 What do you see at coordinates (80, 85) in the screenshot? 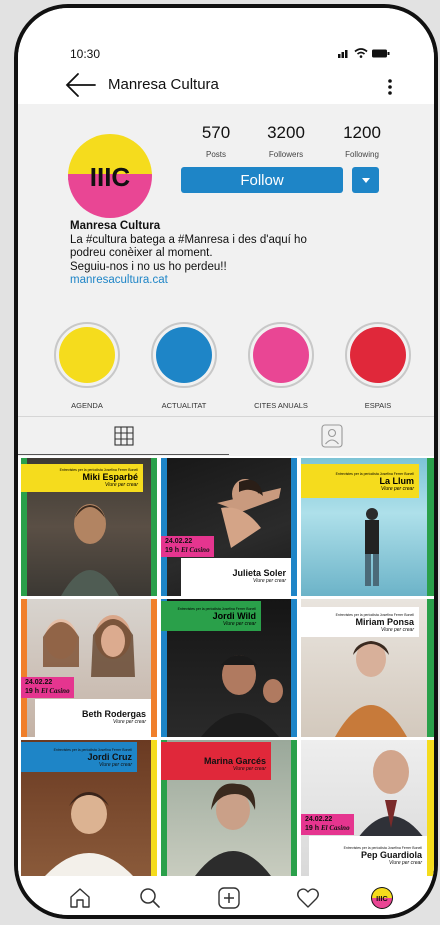
I see `back-arrow-icon` at bounding box center [80, 85].